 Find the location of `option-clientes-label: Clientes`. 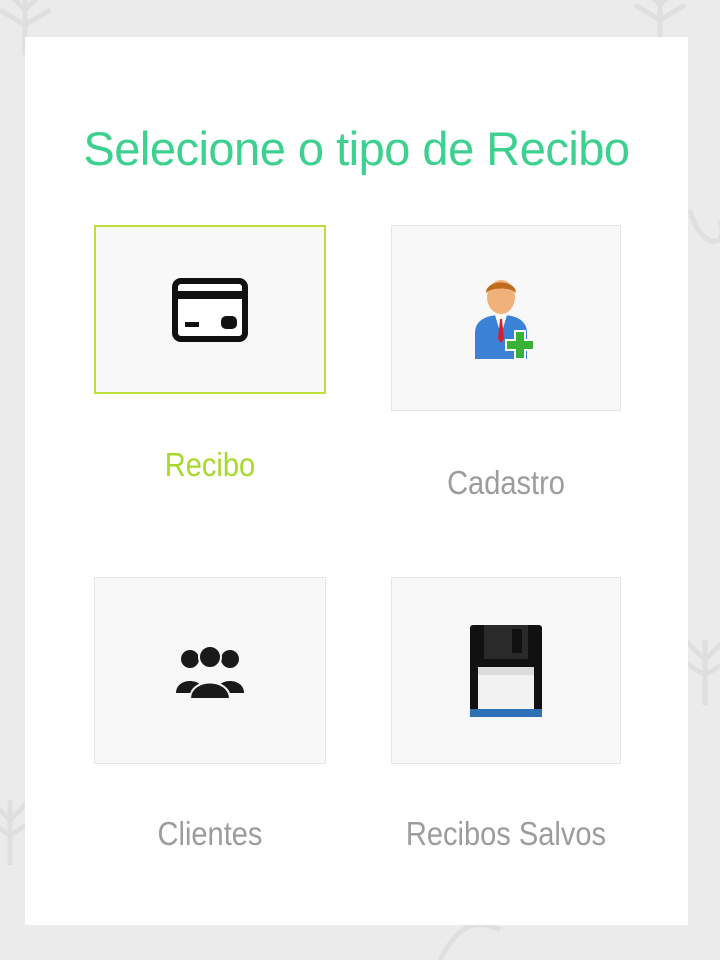

option-clientes-label: Clientes is located at coordinates (210, 834).